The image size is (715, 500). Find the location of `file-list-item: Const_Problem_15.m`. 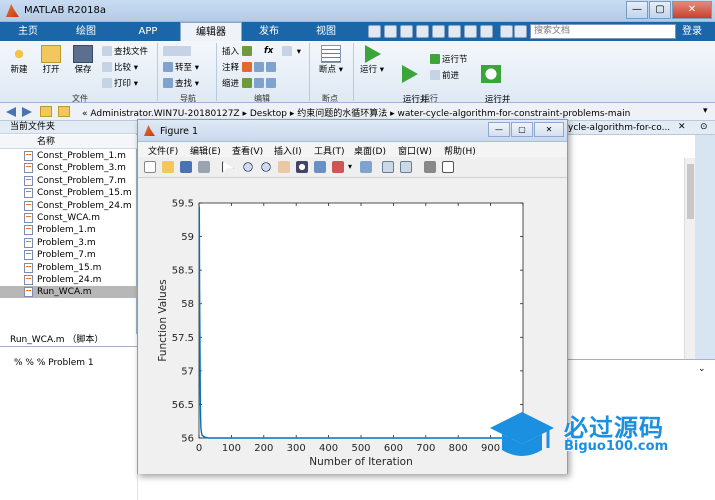

file-list-item: Const_Problem_15.m is located at coordinates (68, 193).